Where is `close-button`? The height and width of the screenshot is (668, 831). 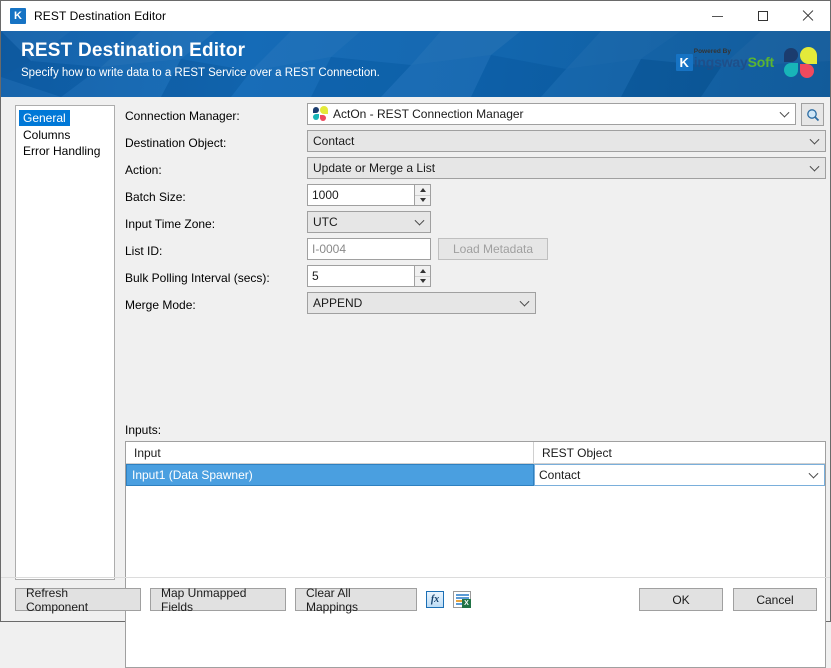 close-button is located at coordinates (807, 16).